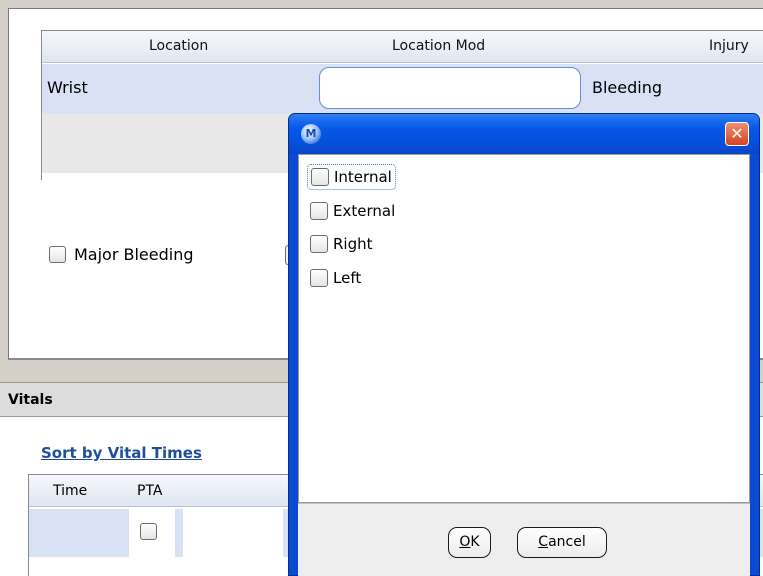  Describe the element at coordinates (347, 278) in the screenshot. I see `option-label: Left` at that location.